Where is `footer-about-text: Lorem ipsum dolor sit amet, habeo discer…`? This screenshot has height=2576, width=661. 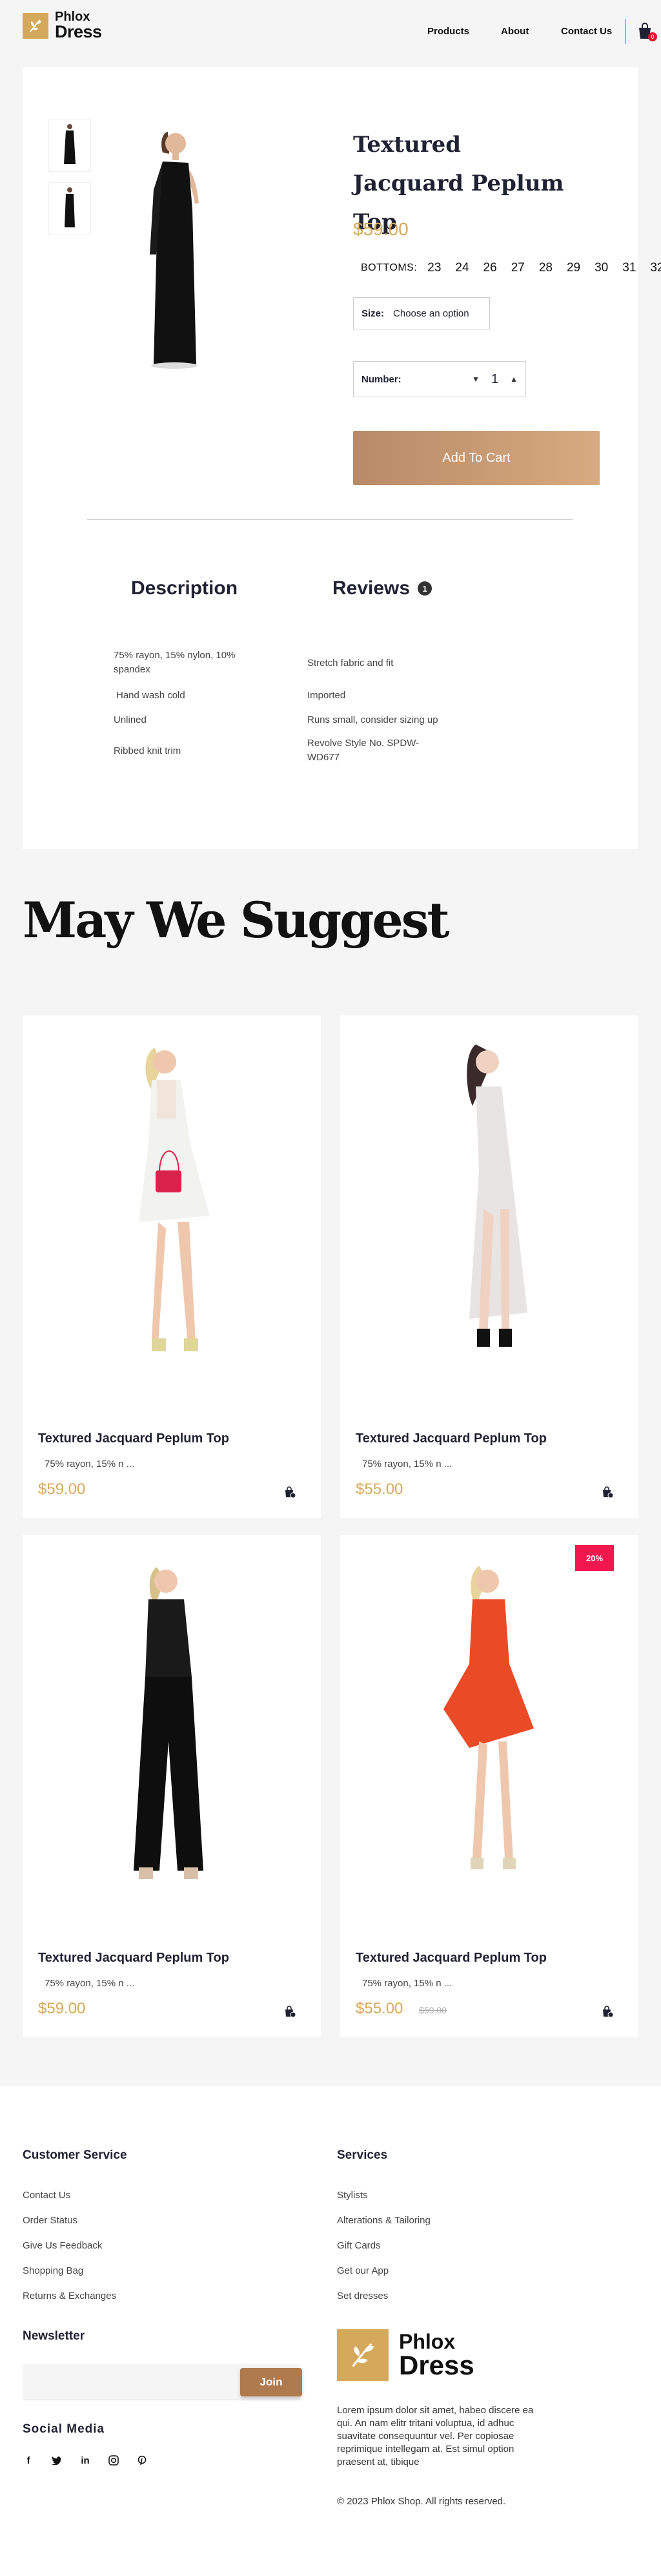
footer-about-text: Lorem ipsum dolor sit amet, habeo discer… is located at coordinates (435, 2436).